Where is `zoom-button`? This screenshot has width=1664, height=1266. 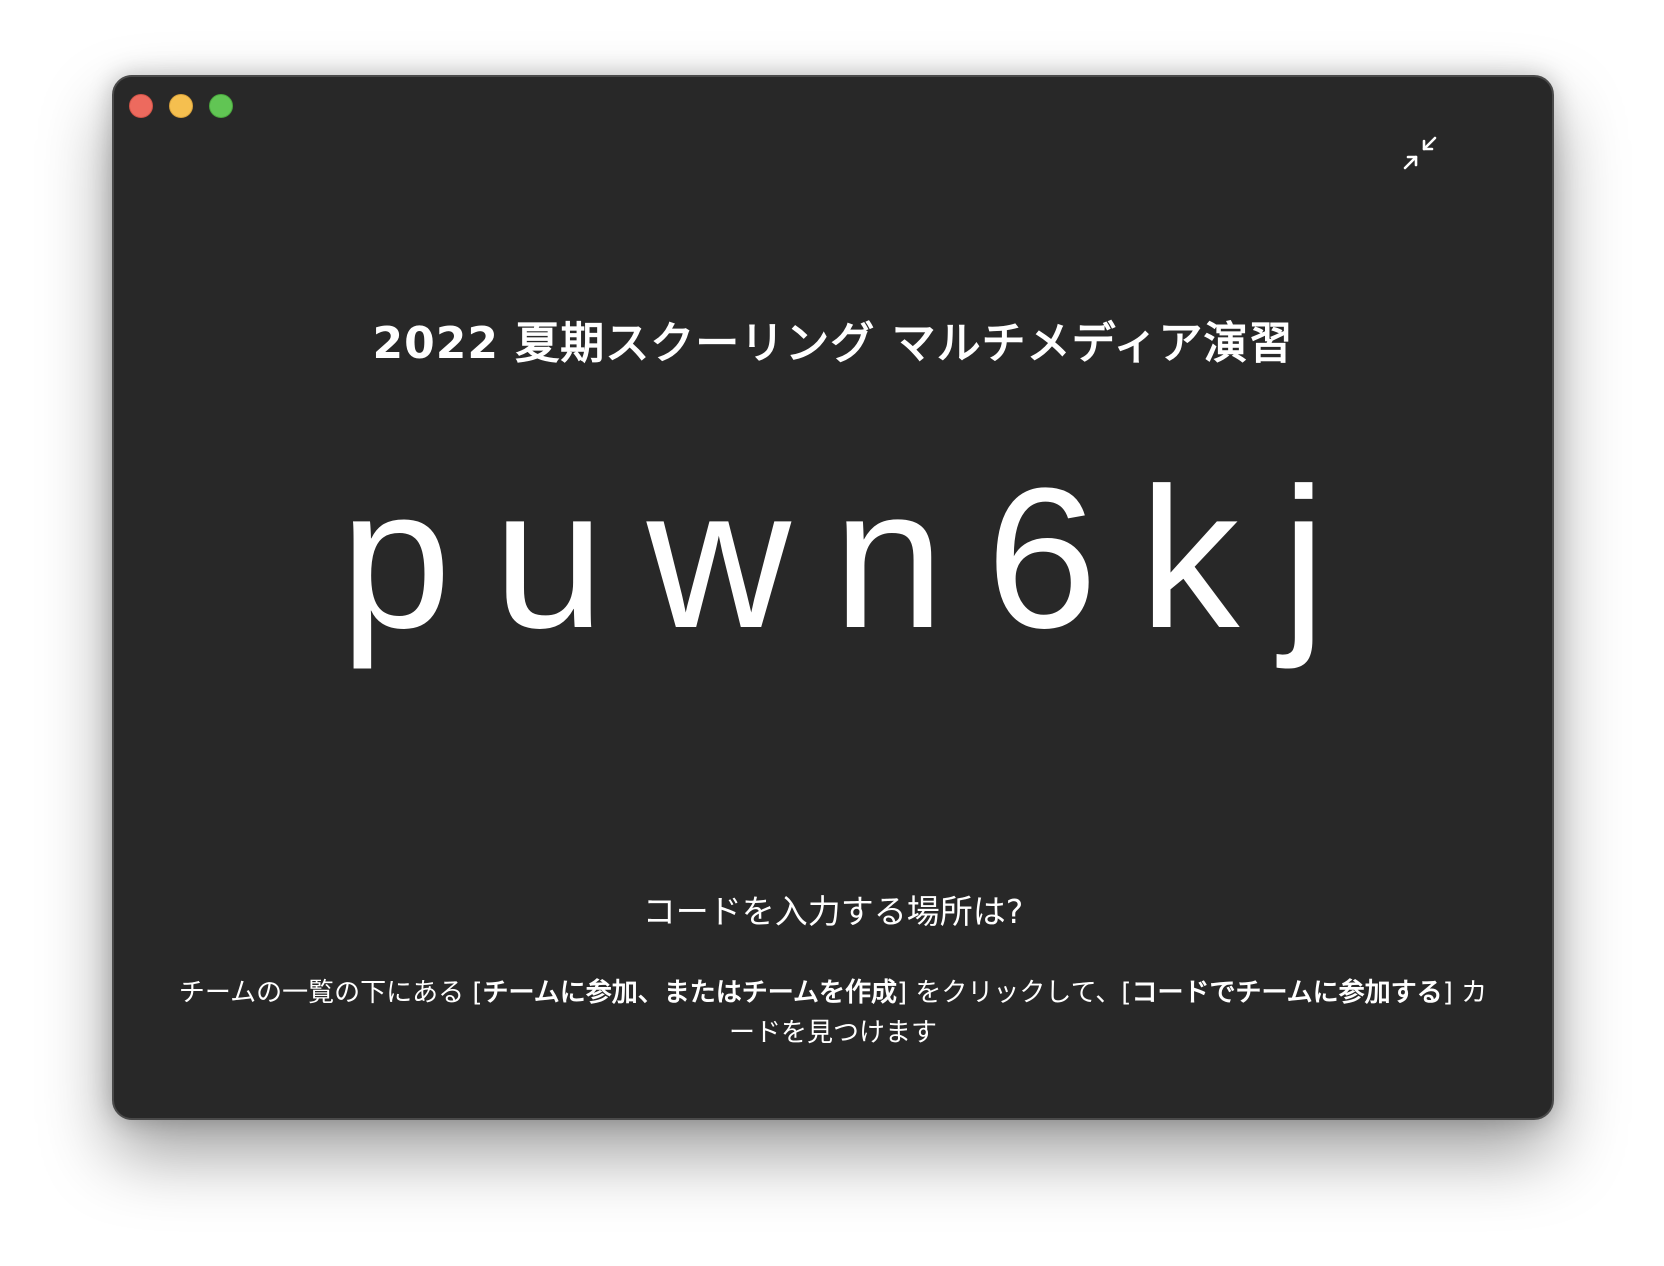
zoom-button is located at coordinates (221, 106).